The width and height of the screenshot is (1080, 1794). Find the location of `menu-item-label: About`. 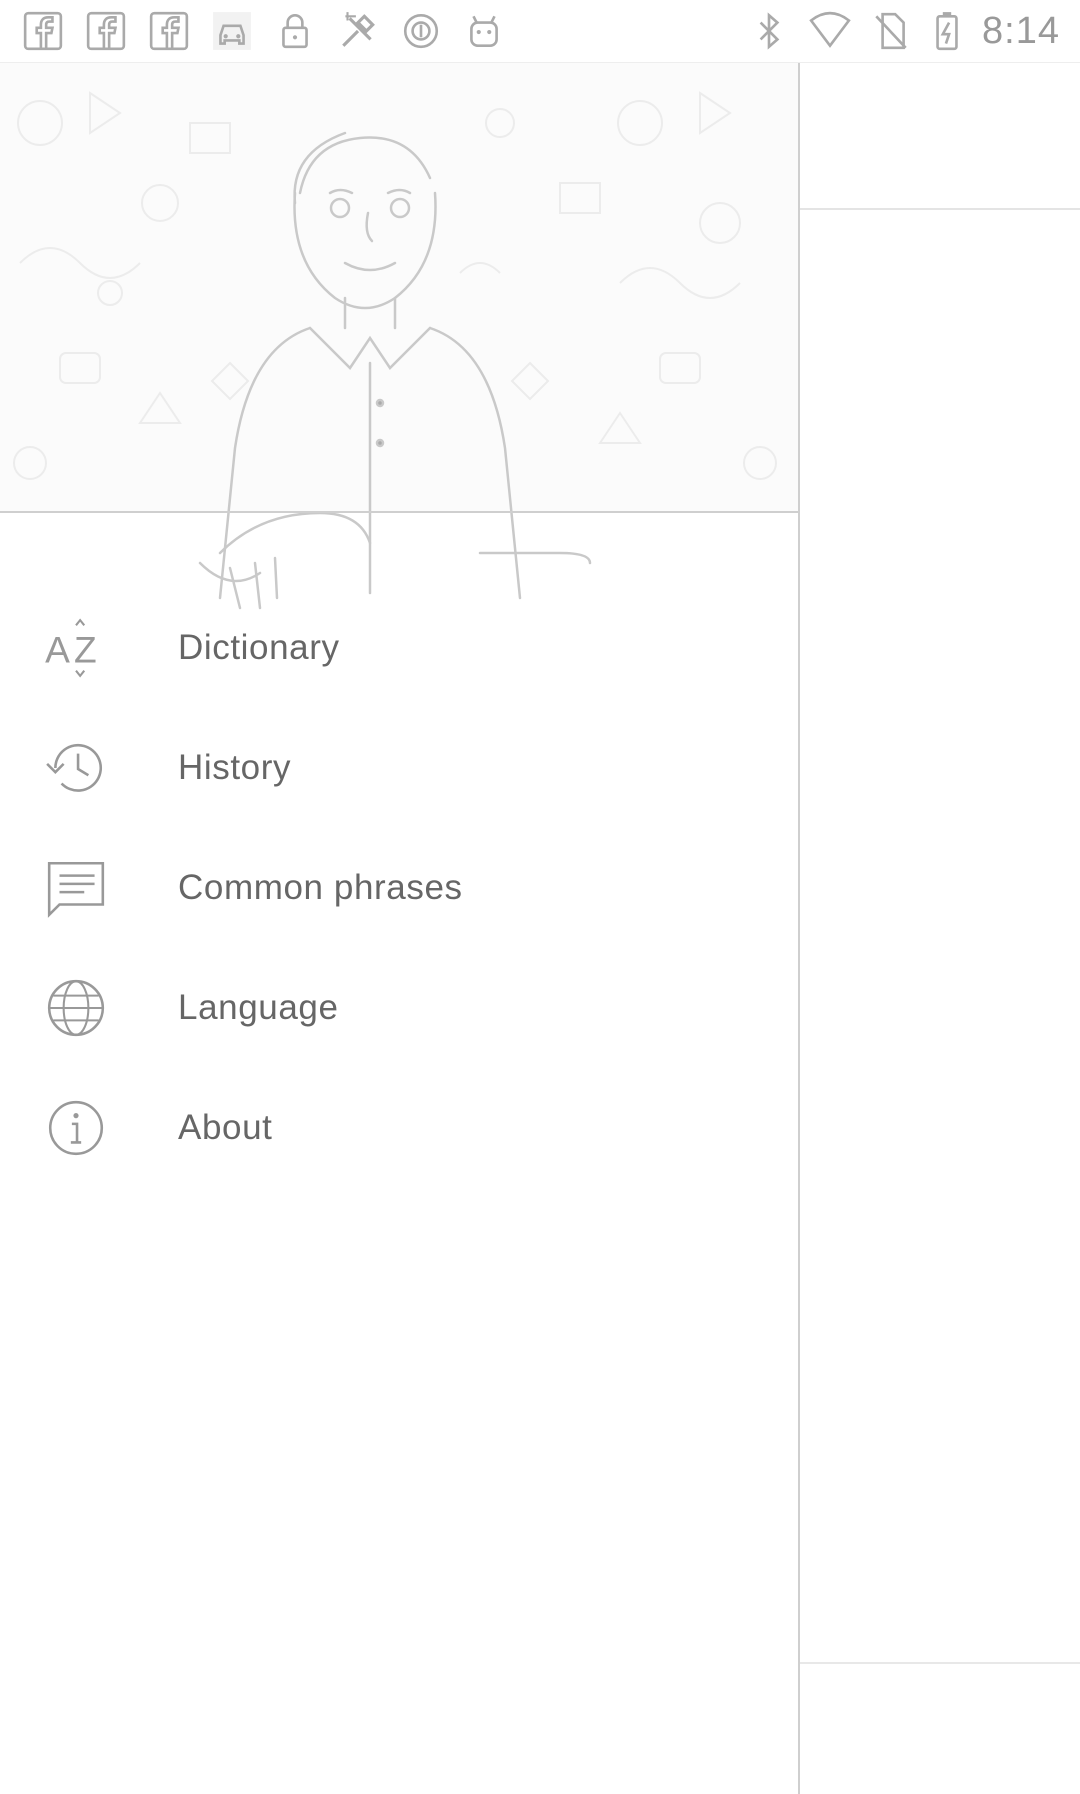

menu-item-label: About is located at coordinates (225, 1127).